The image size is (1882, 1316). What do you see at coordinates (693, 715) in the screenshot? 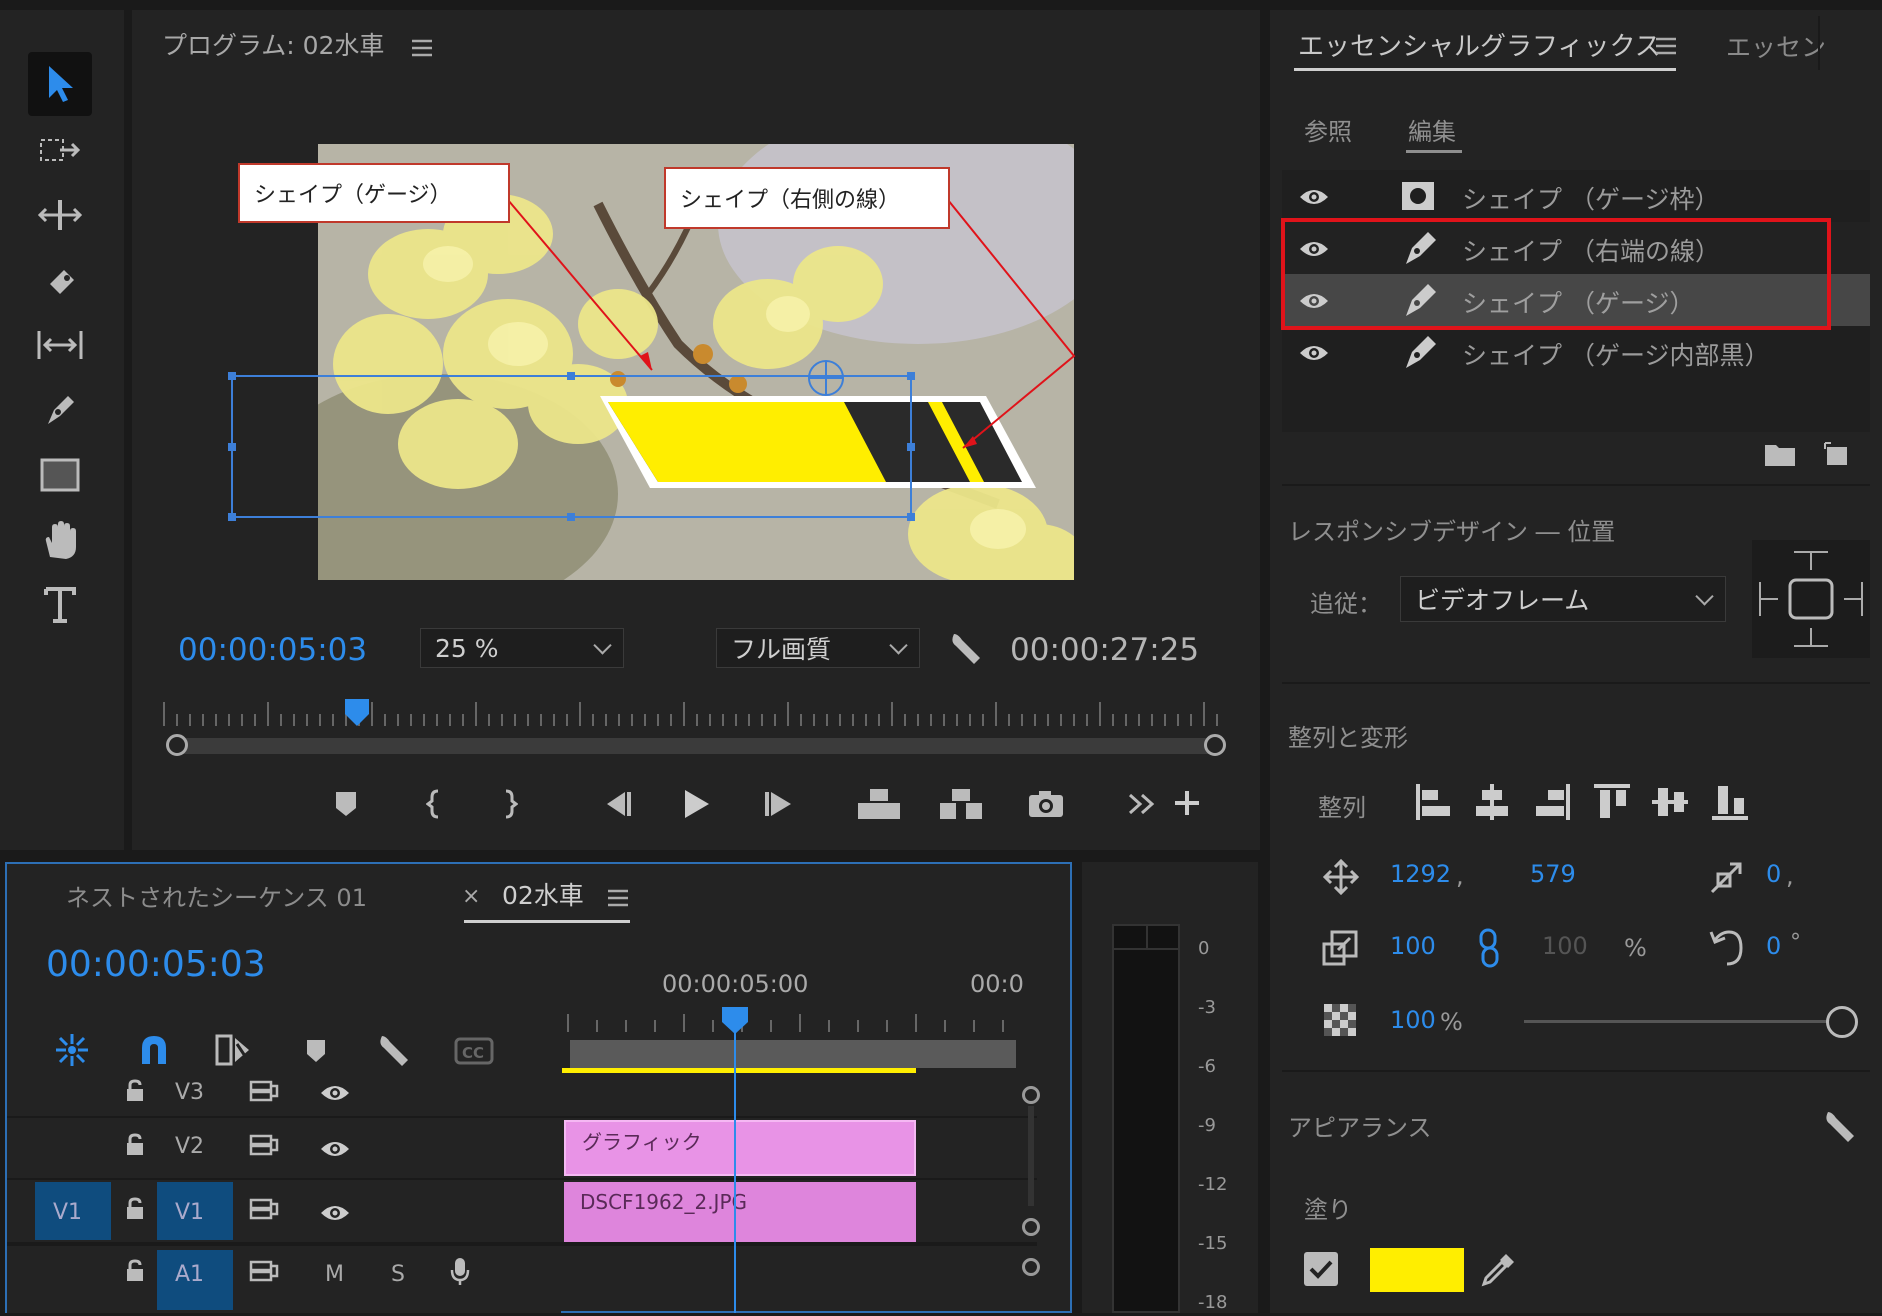
I see `program-time-ruler` at bounding box center [693, 715].